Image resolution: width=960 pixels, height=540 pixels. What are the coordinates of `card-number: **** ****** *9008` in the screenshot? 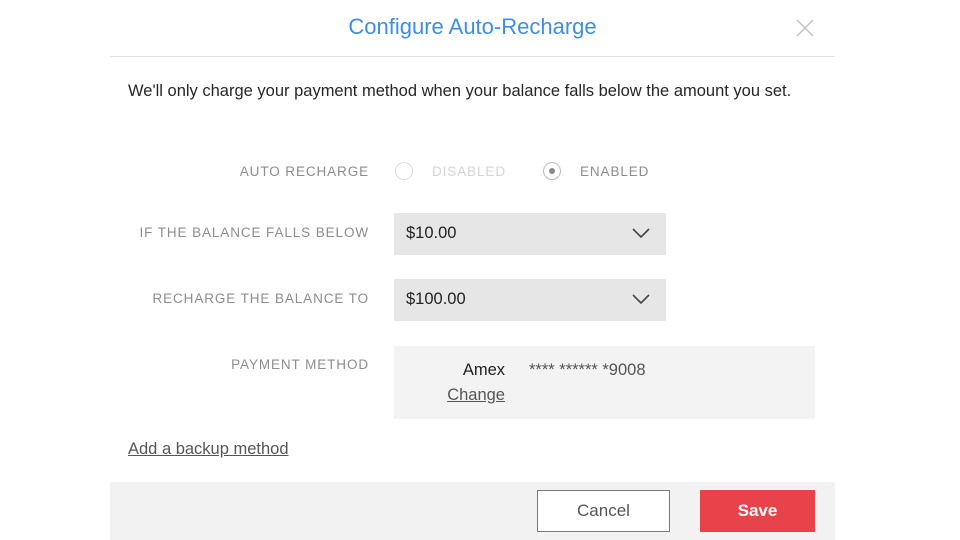 It's located at (587, 370).